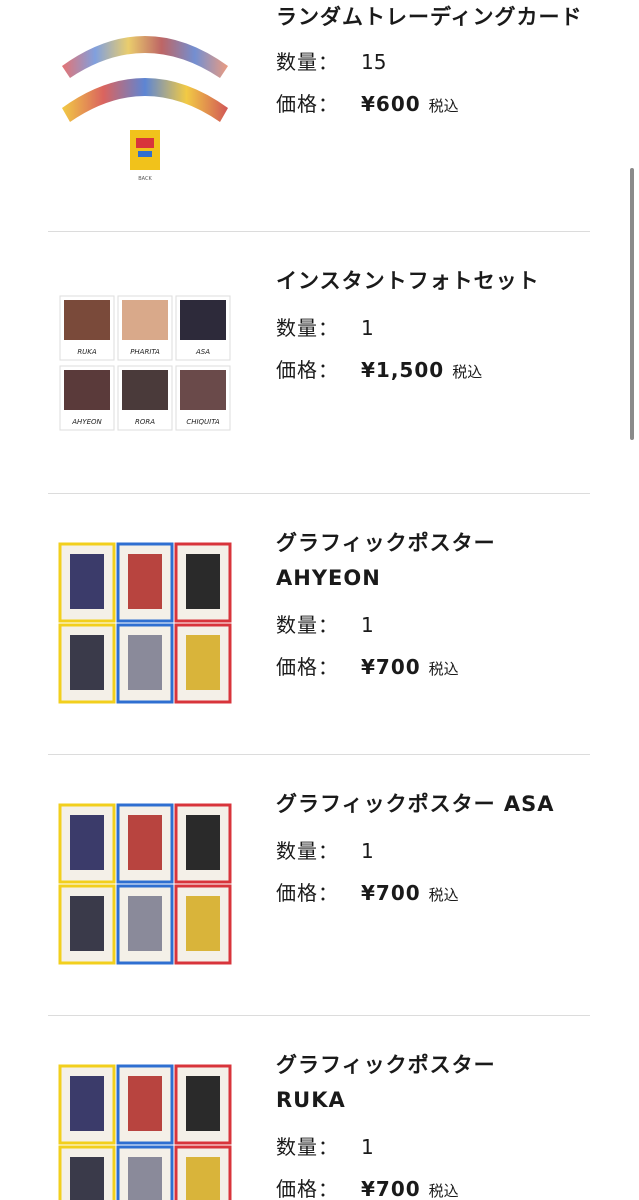 Image resolution: width=639 pixels, height=1200 pixels. Describe the element at coordinates (403, 370) in the screenshot. I see `price-value: ¥1,500` at that location.